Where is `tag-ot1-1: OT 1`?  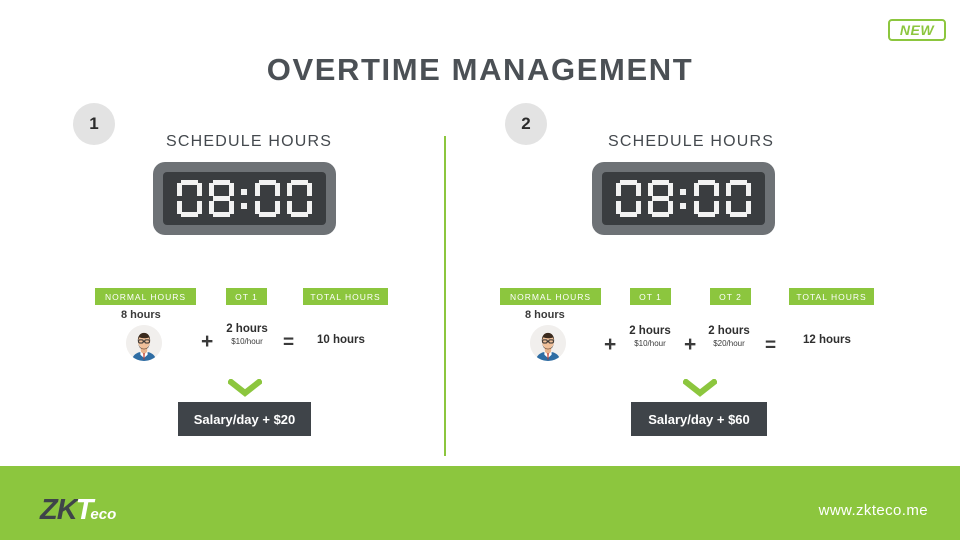 tag-ot1-1: OT 1 is located at coordinates (246, 296).